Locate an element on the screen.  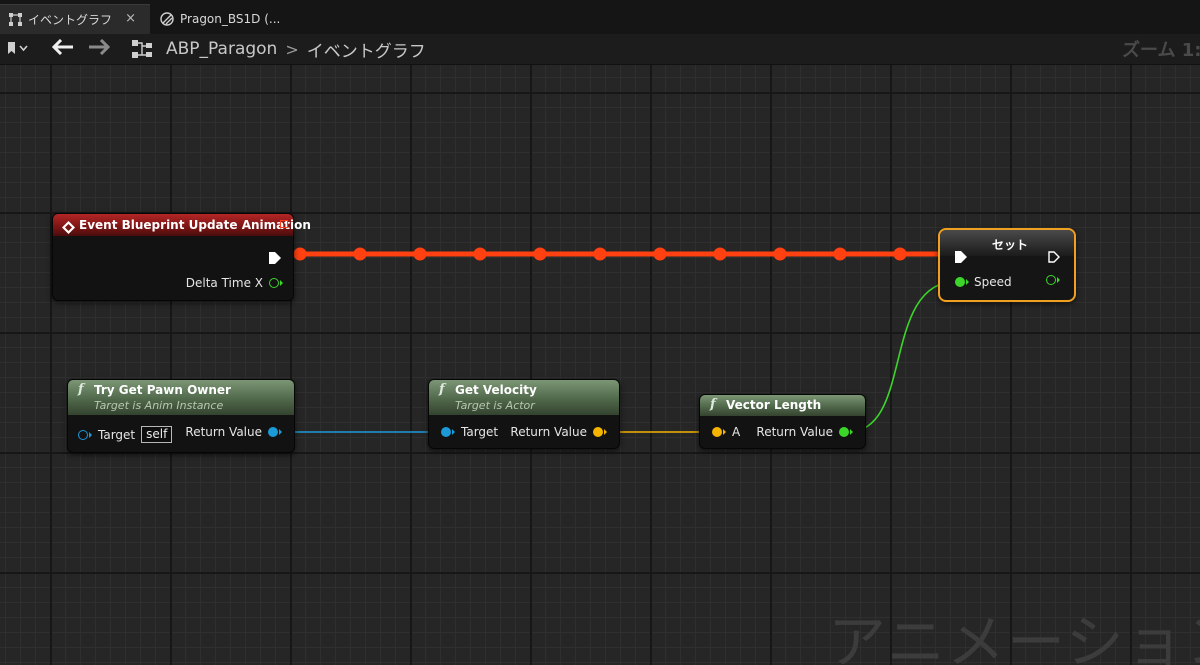
pin-label: A is located at coordinates (736, 432).